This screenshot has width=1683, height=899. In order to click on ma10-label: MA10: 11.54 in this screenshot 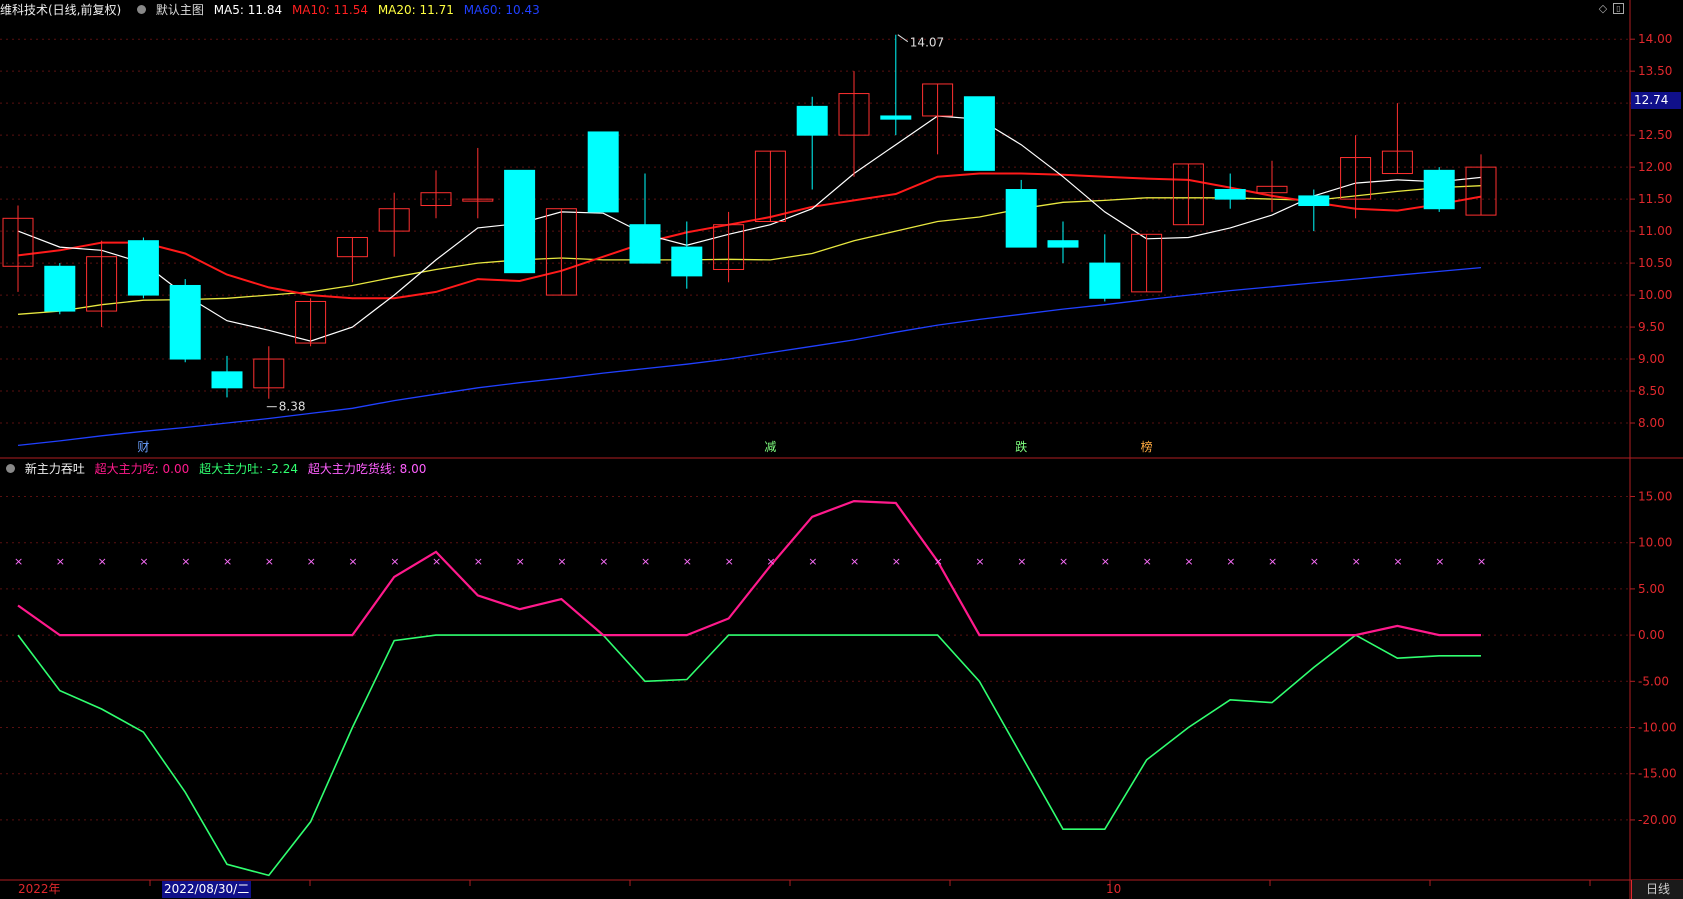, I will do `click(329, 10)`.